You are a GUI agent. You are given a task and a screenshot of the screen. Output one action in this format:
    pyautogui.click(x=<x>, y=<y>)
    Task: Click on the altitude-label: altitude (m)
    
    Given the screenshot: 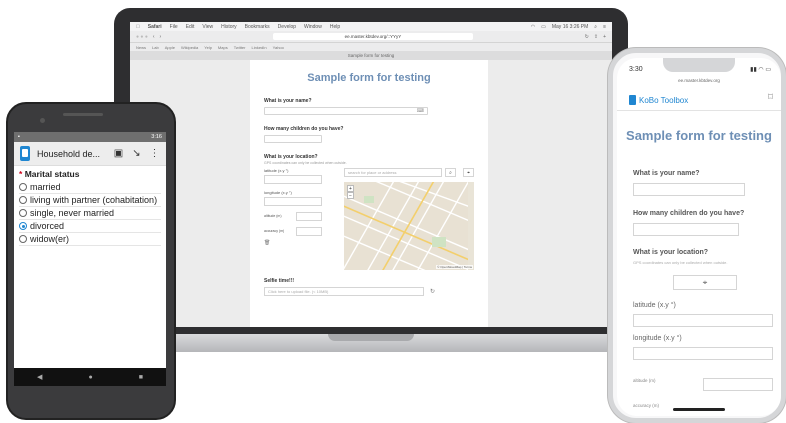 What is the action you would take?
    pyautogui.click(x=273, y=215)
    